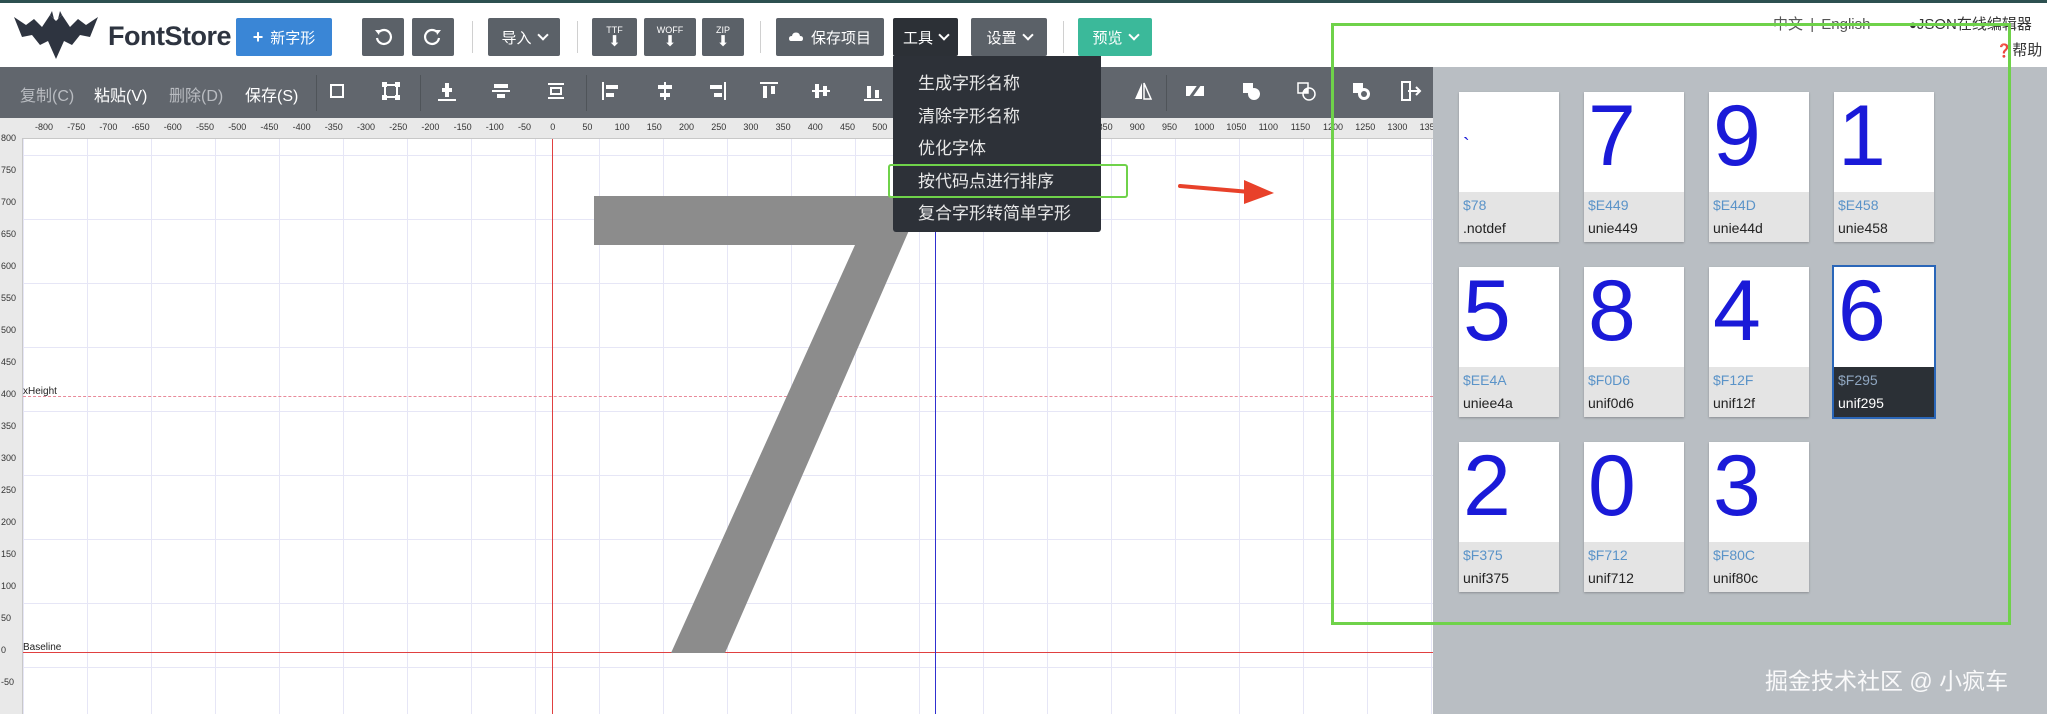 This screenshot has height=714, width=2047. Describe the element at coordinates (258, 36) in the screenshot. I see `plus-icon: +` at that location.